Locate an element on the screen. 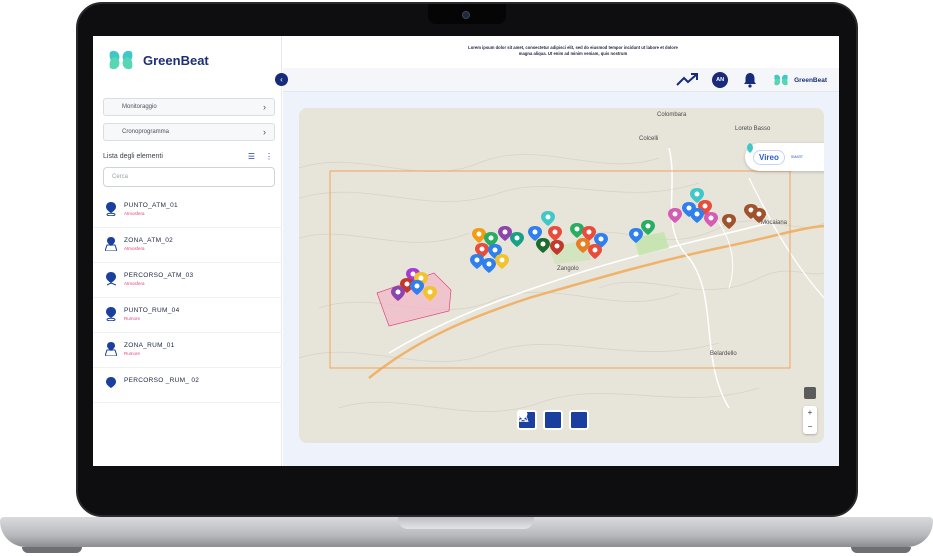 Image resolution: width=933 pixels, height=556 pixels. toolbar: ‹ AN GreenBeat is located at coordinates (557, 80).